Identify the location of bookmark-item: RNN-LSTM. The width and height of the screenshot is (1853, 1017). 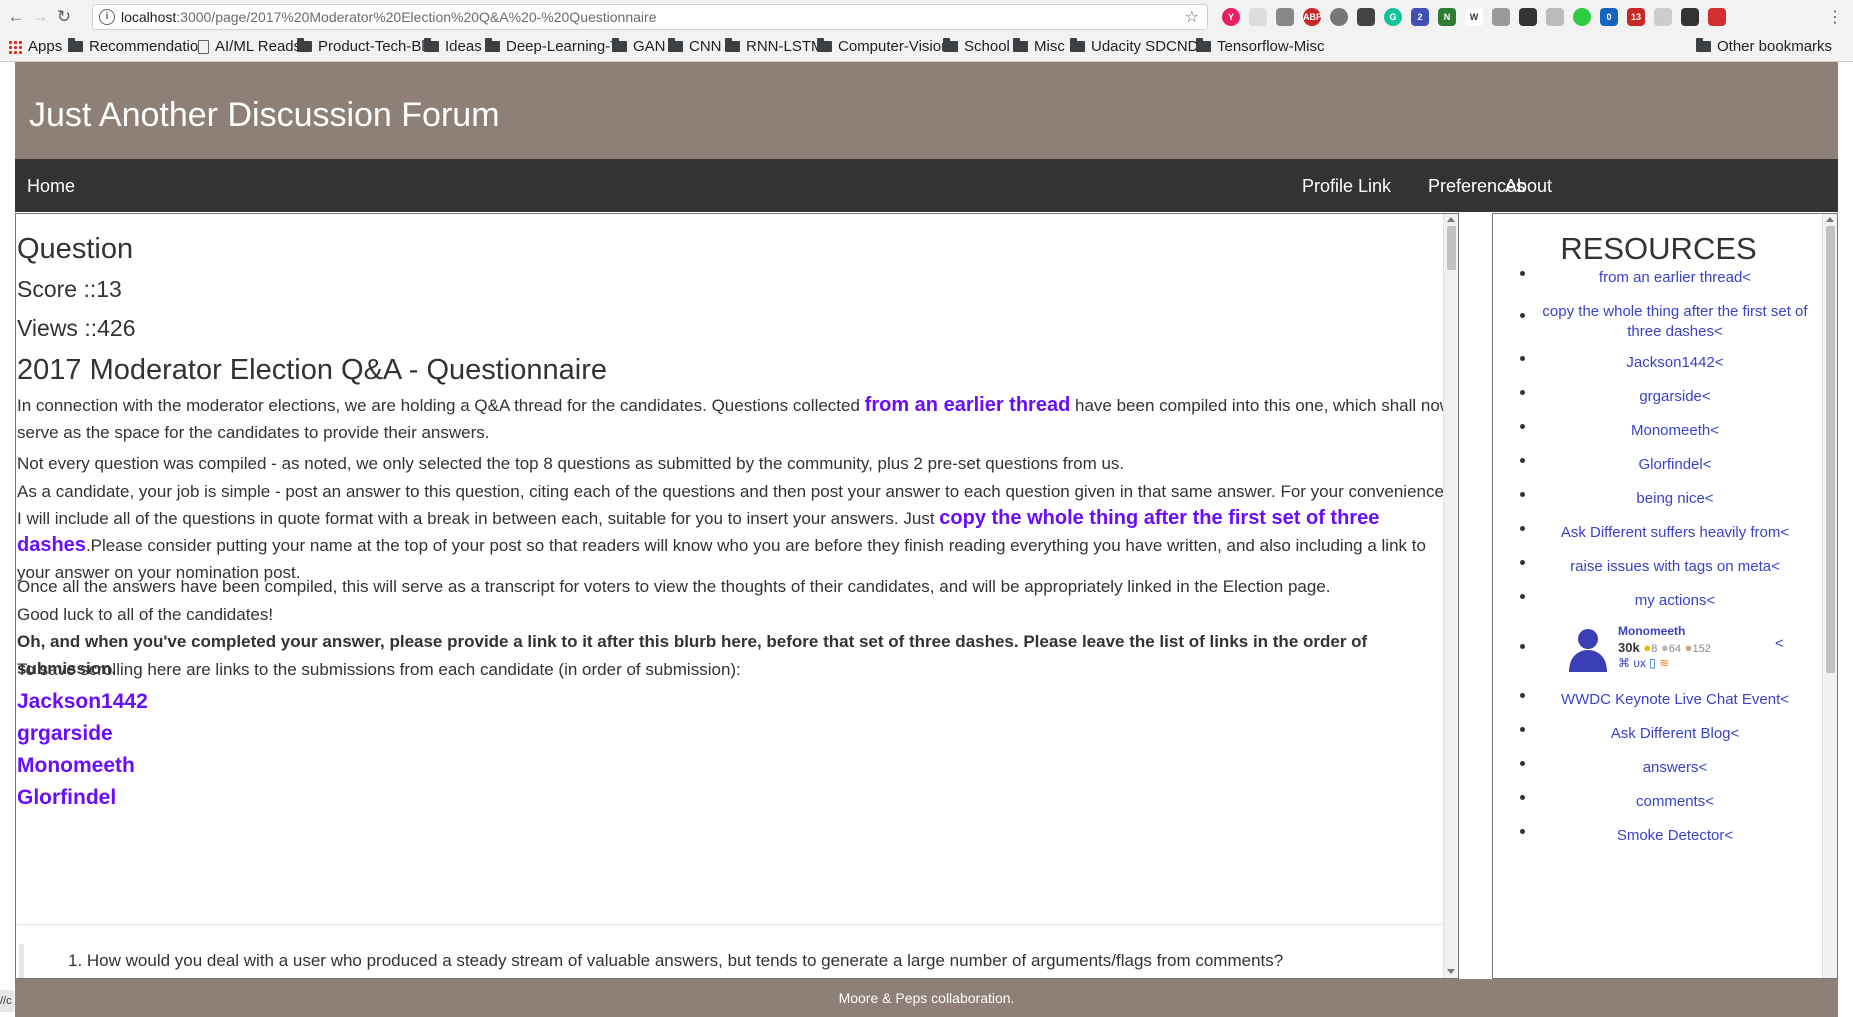
(774, 46).